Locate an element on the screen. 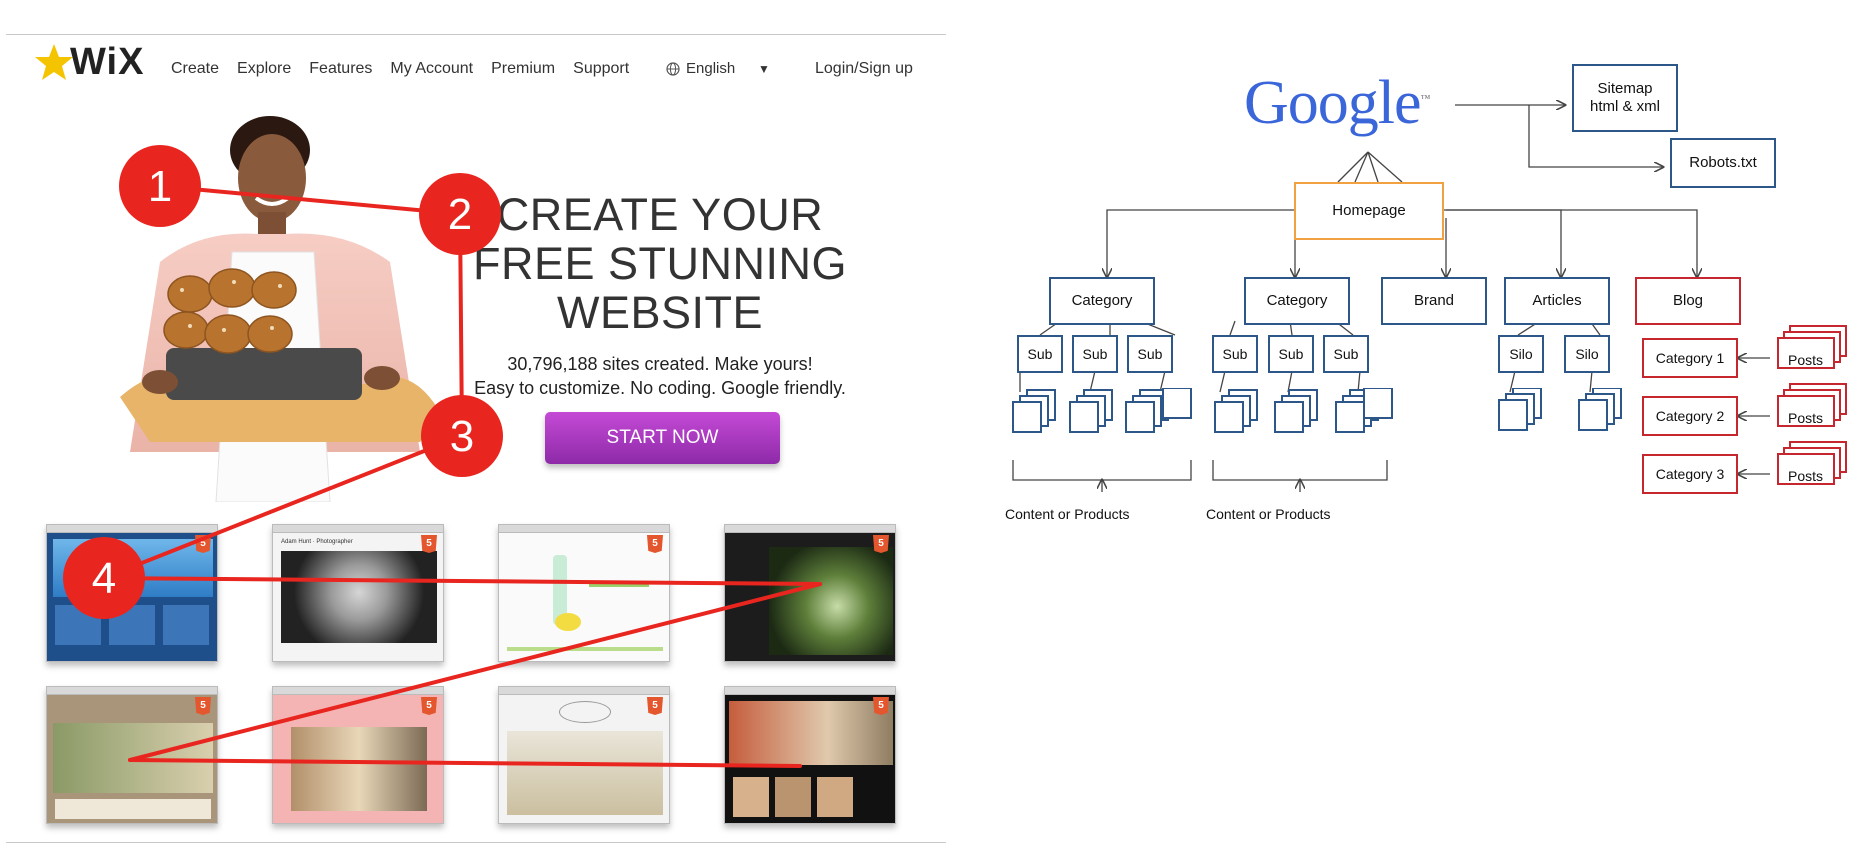 The height and width of the screenshot is (845, 1862). blog-category-3-box: Category 3 is located at coordinates (1690, 474).